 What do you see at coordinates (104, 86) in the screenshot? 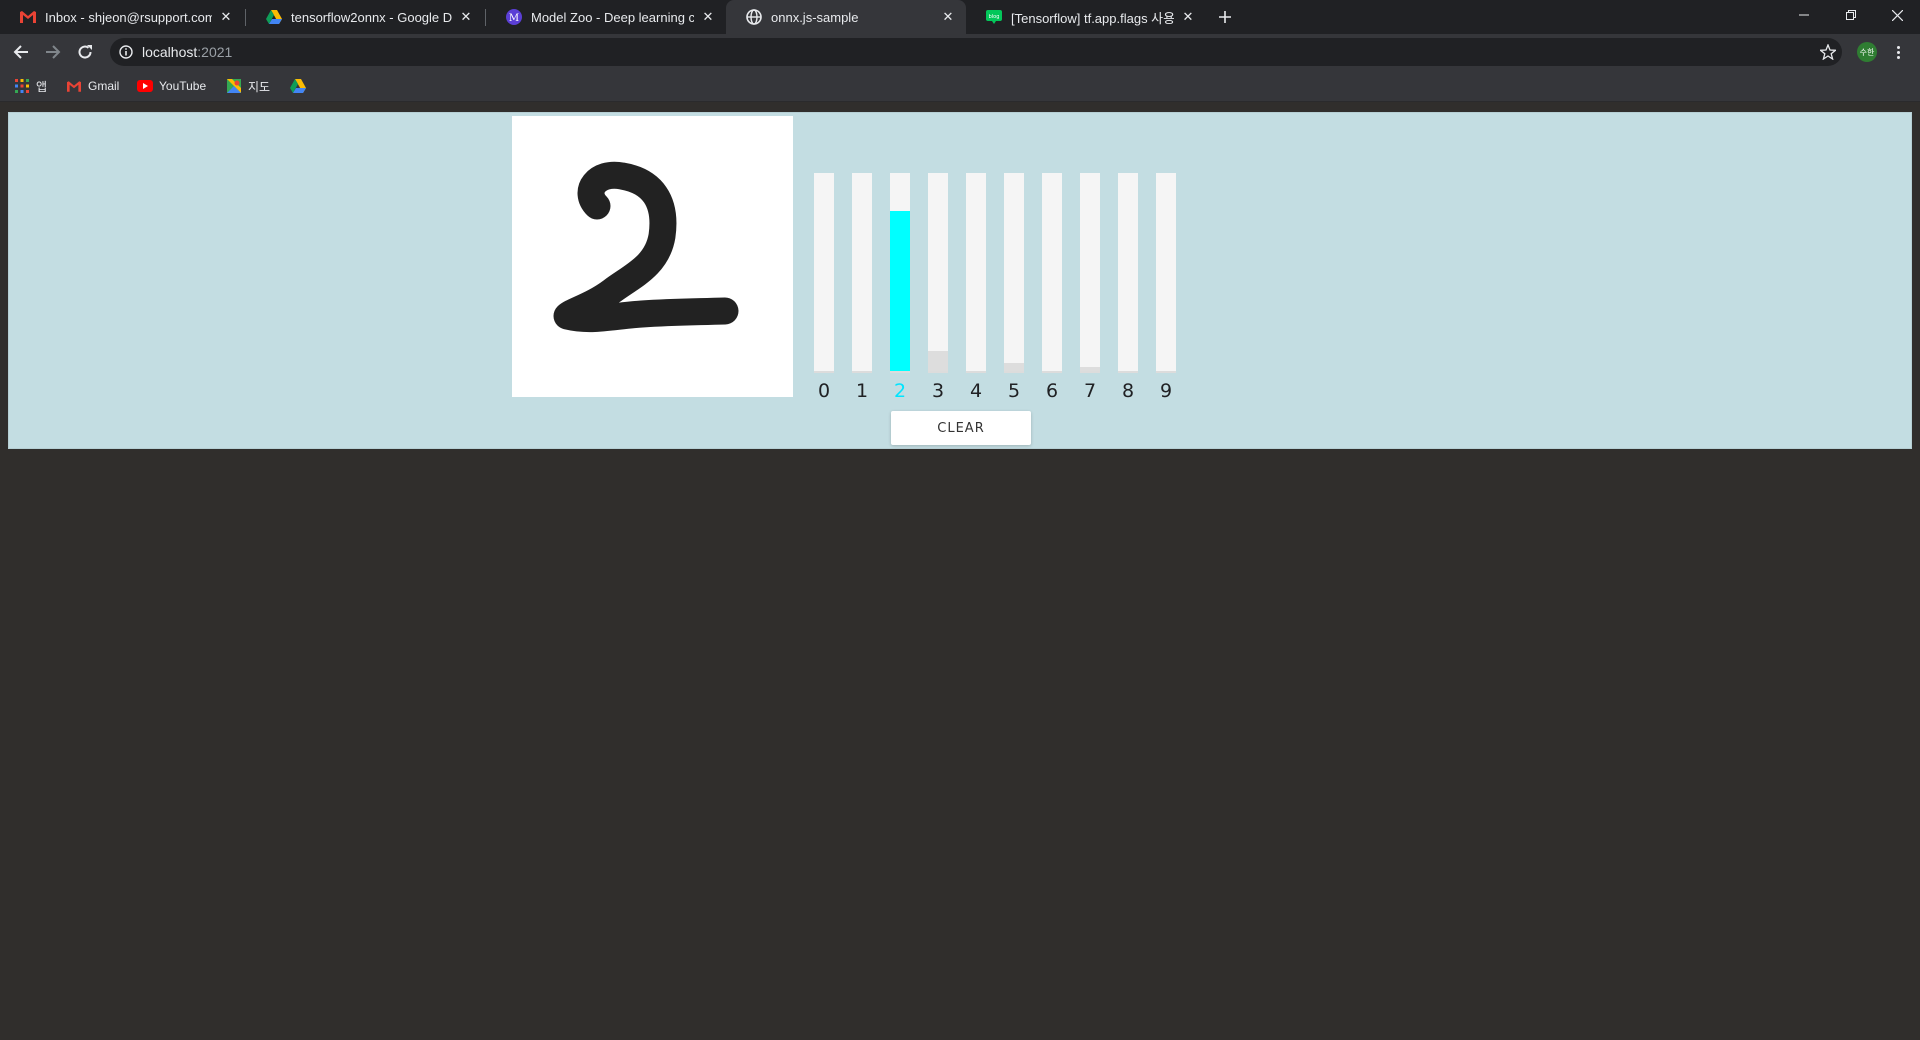
I see `bookmark-label: Gmail` at bounding box center [104, 86].